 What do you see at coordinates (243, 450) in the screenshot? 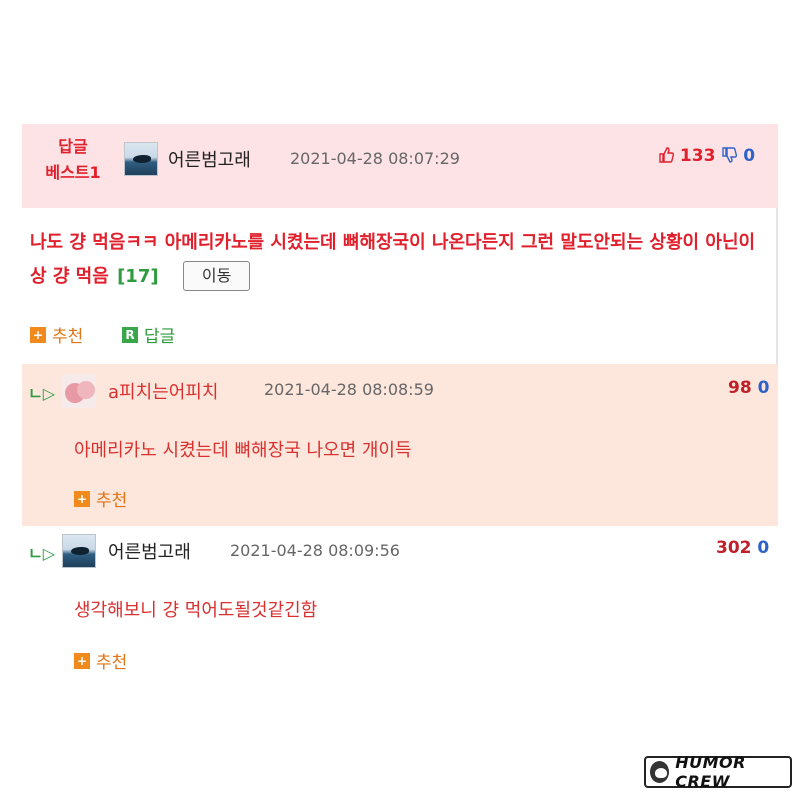
I see `comment-body-text: 아메리카노 시켰는데 뼈해장국 나오면 개이득` at bounding box center [243, 450].